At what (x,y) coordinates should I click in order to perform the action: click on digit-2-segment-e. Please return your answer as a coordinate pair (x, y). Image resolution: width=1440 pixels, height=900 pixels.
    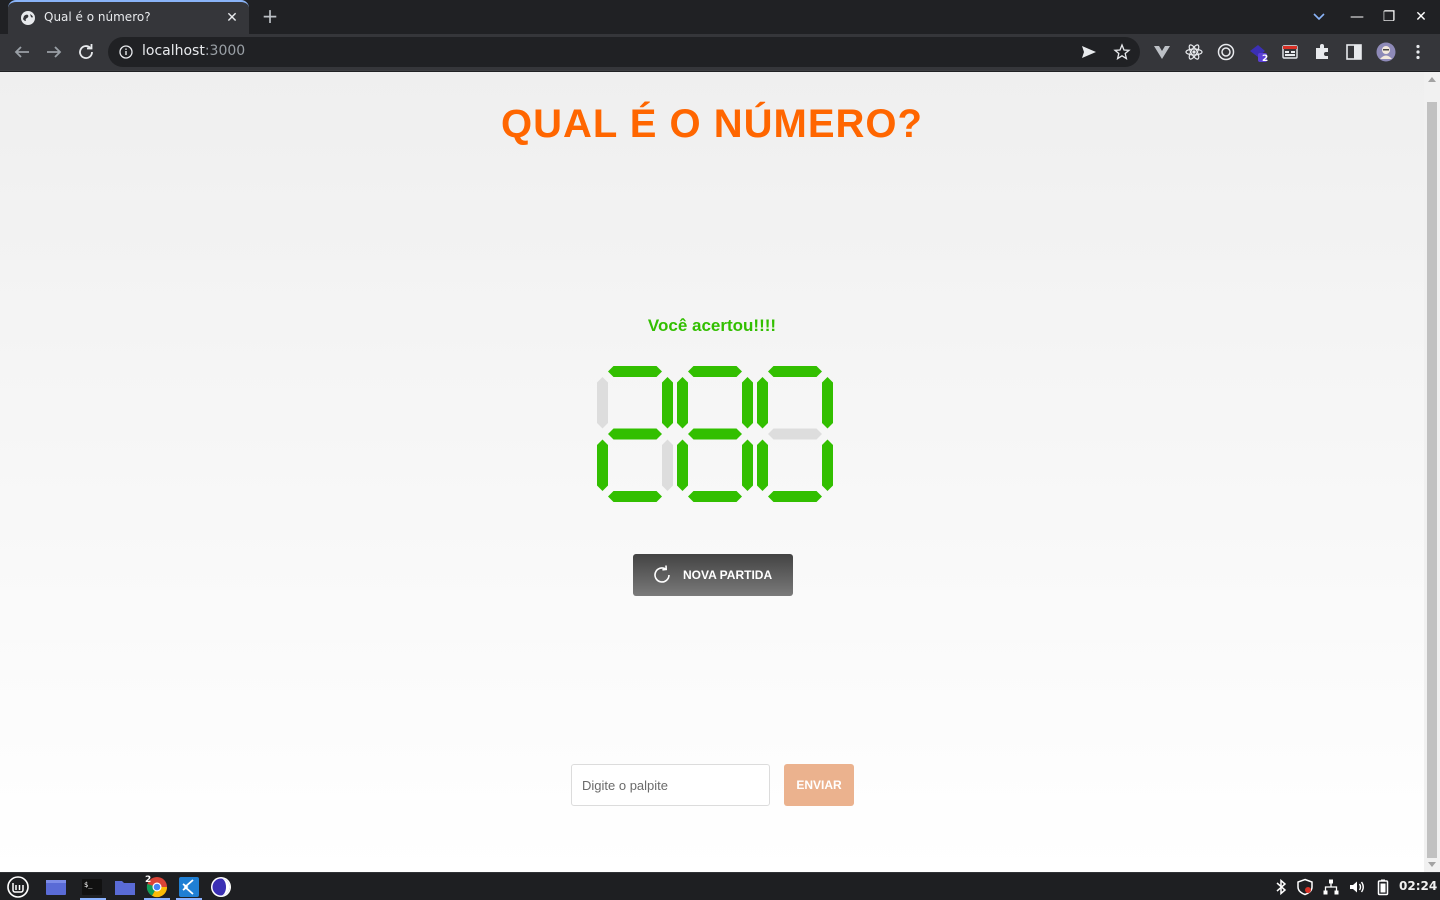
    Looking at the image, I should click on (682, 465).